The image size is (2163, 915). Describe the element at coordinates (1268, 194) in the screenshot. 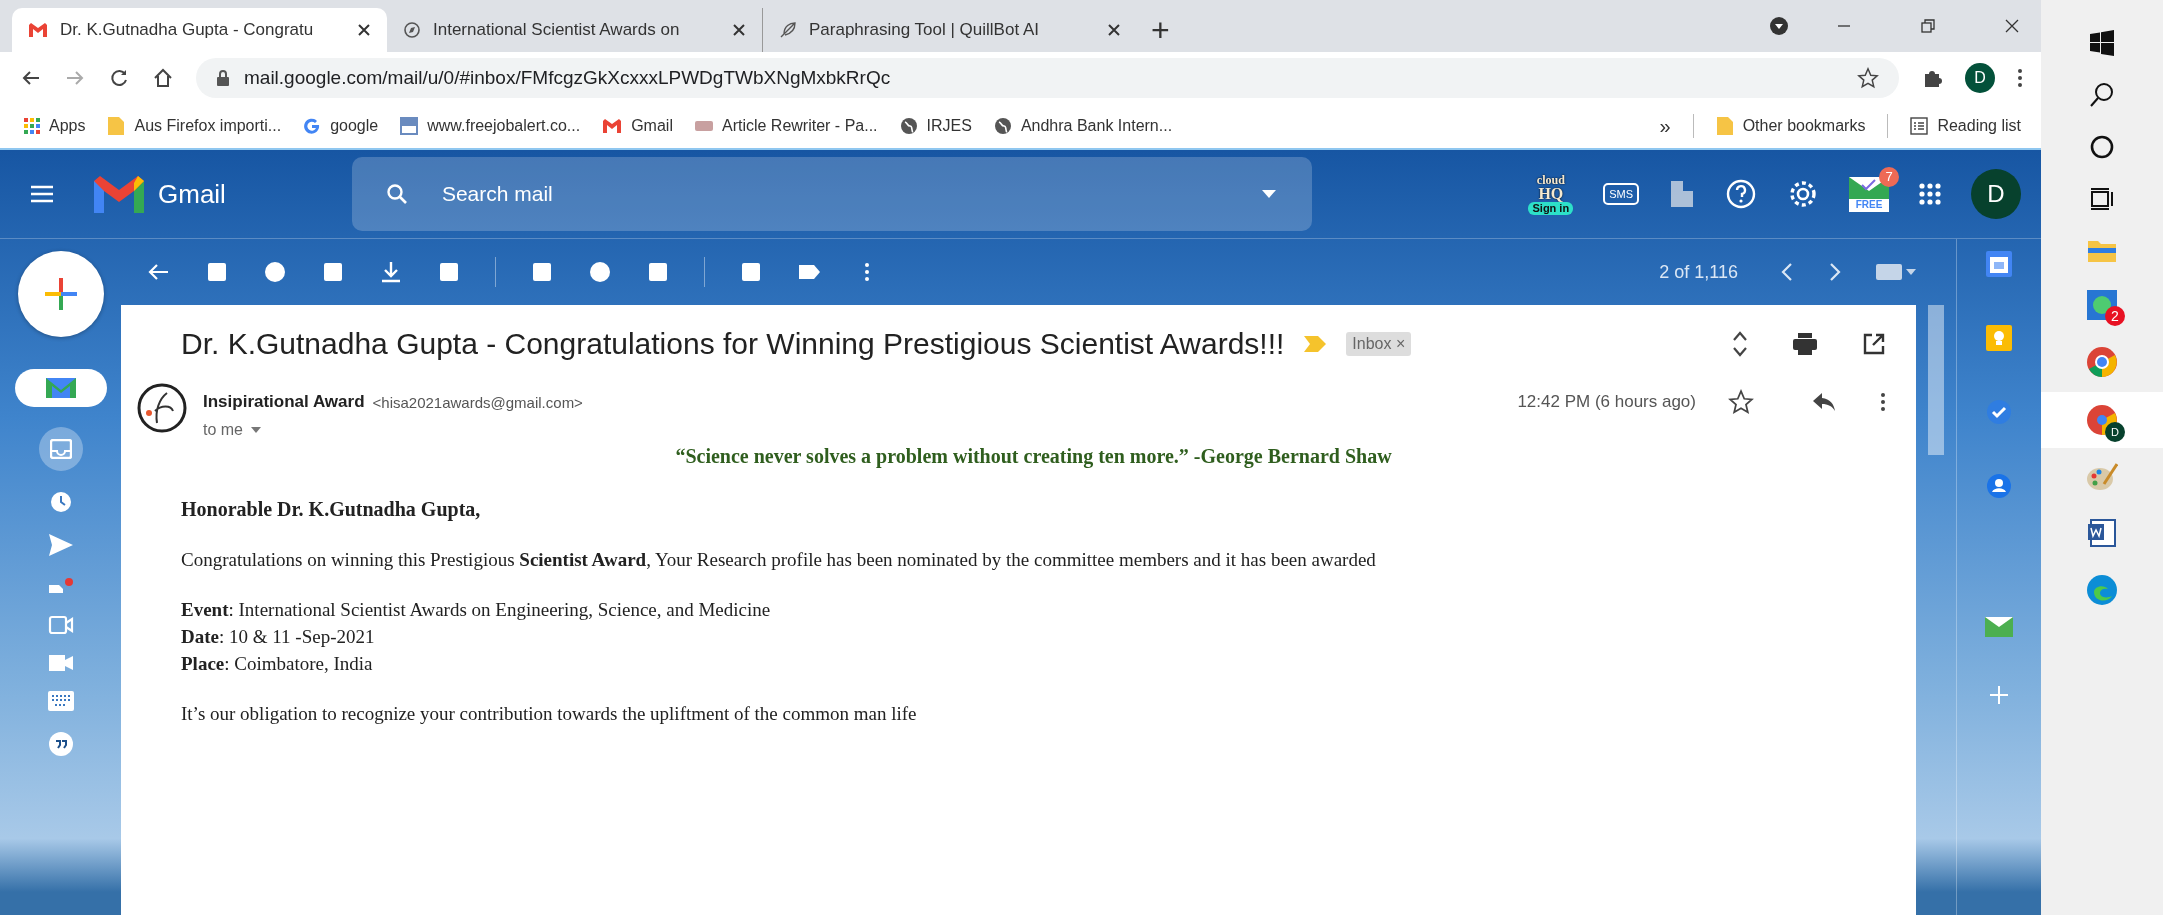

I see `dropdown-icon` at that location.